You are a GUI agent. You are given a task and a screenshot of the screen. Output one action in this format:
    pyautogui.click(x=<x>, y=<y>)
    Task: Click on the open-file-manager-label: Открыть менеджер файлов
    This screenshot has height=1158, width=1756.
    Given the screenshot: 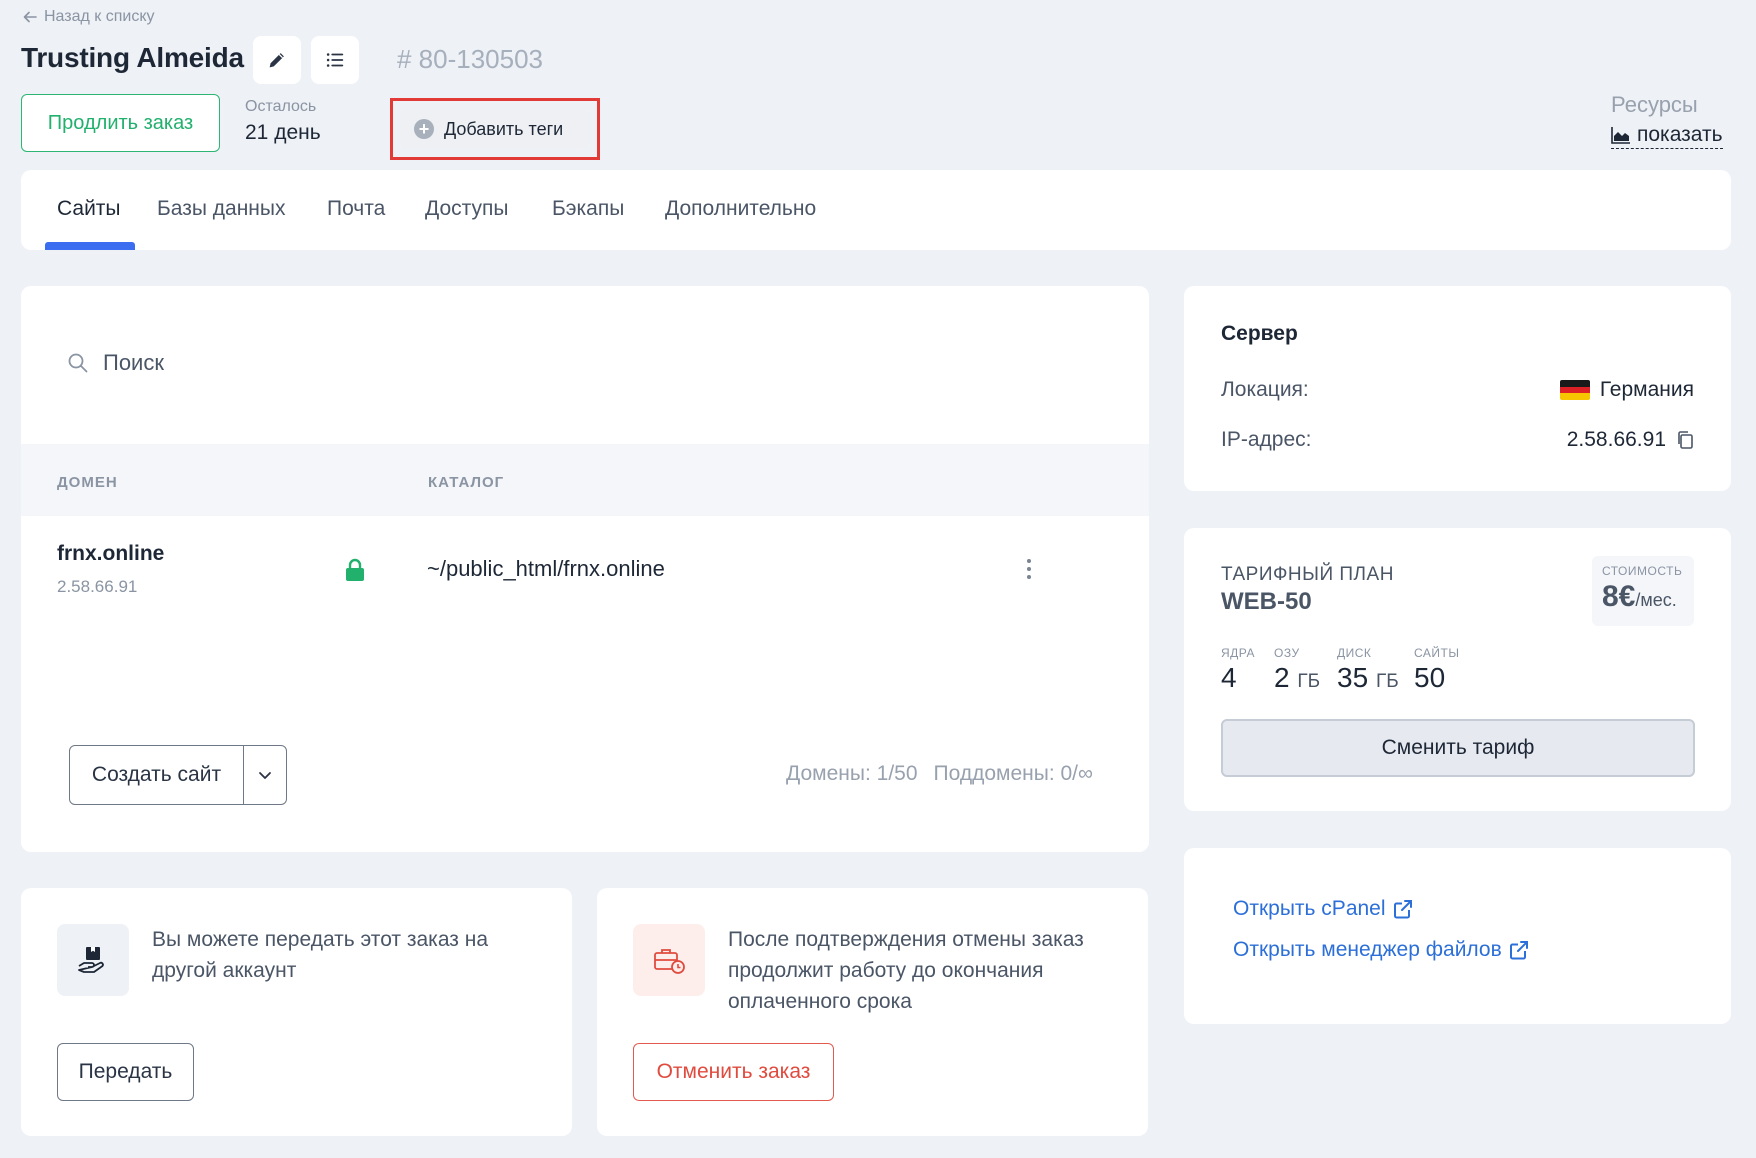 What is the action you would take?
    pyautogui.click(x=1367, y=949)
    